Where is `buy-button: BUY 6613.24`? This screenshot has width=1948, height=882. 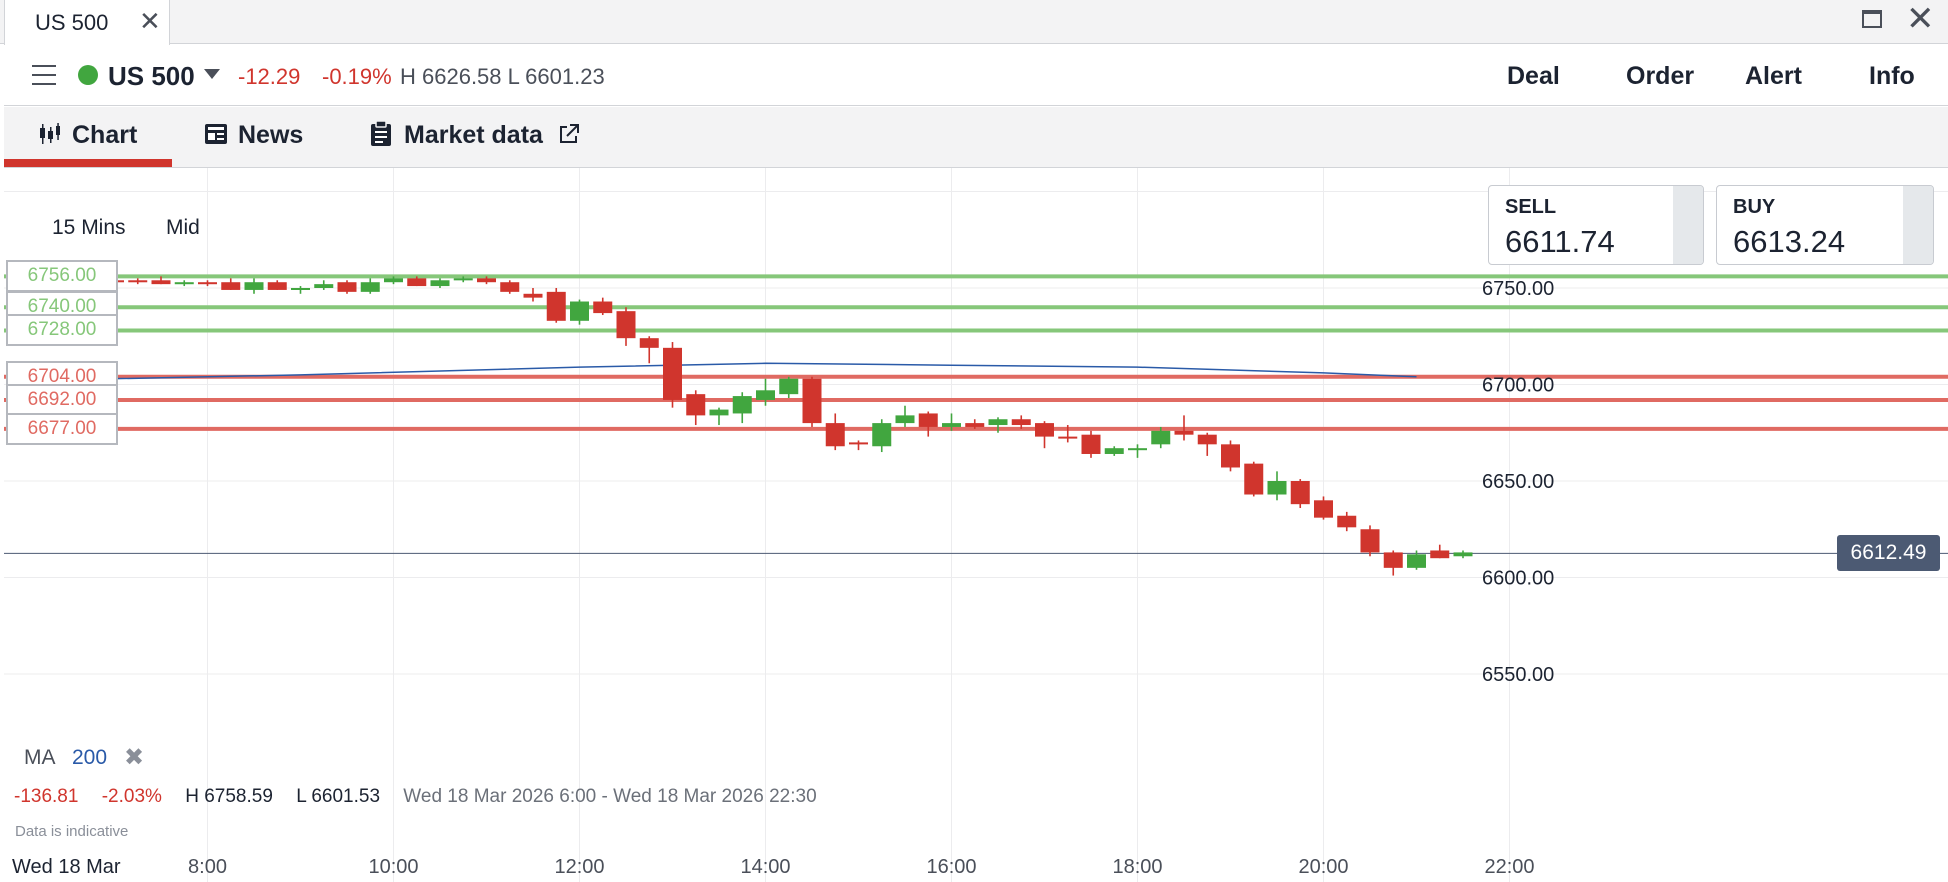
buy-button: BUY 6613.24 is located at coordinates (1825, 225).